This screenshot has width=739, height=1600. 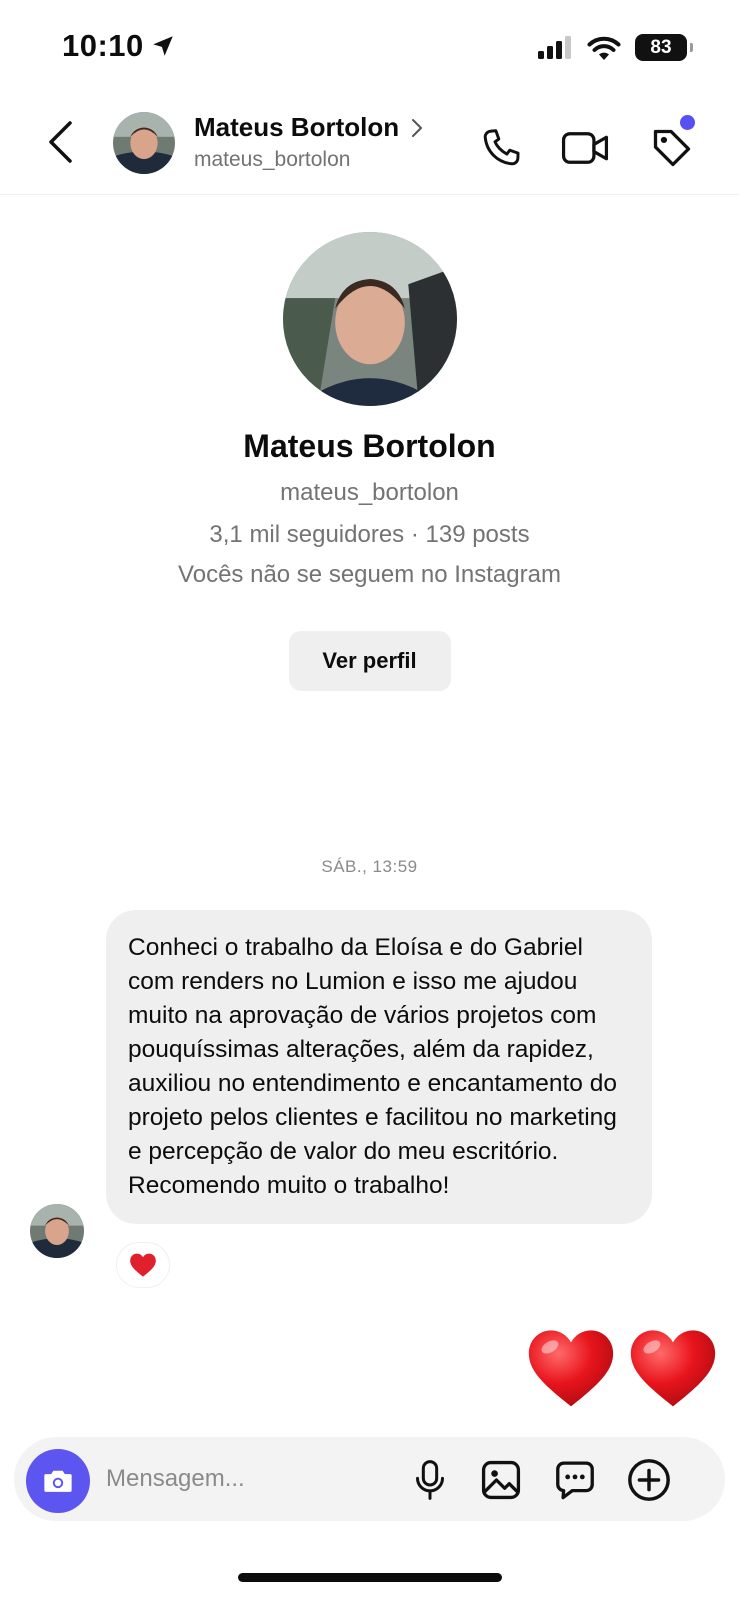 I want to click on message-timestamp: SÁB., 13:59, so click(x=369, y=866).